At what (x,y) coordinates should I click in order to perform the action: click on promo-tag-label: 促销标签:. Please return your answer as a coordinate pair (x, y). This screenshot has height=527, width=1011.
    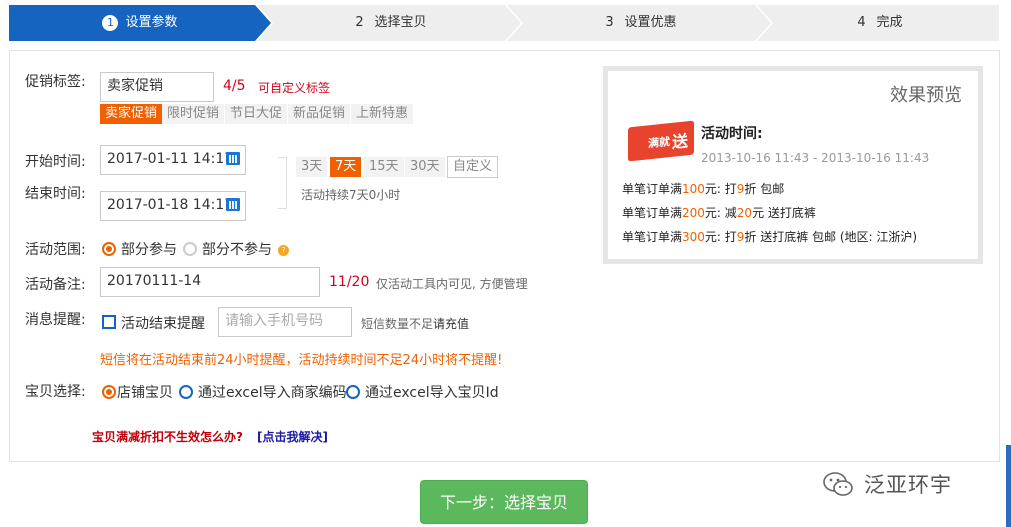
    Looking at the image, I should click on (55, 82).